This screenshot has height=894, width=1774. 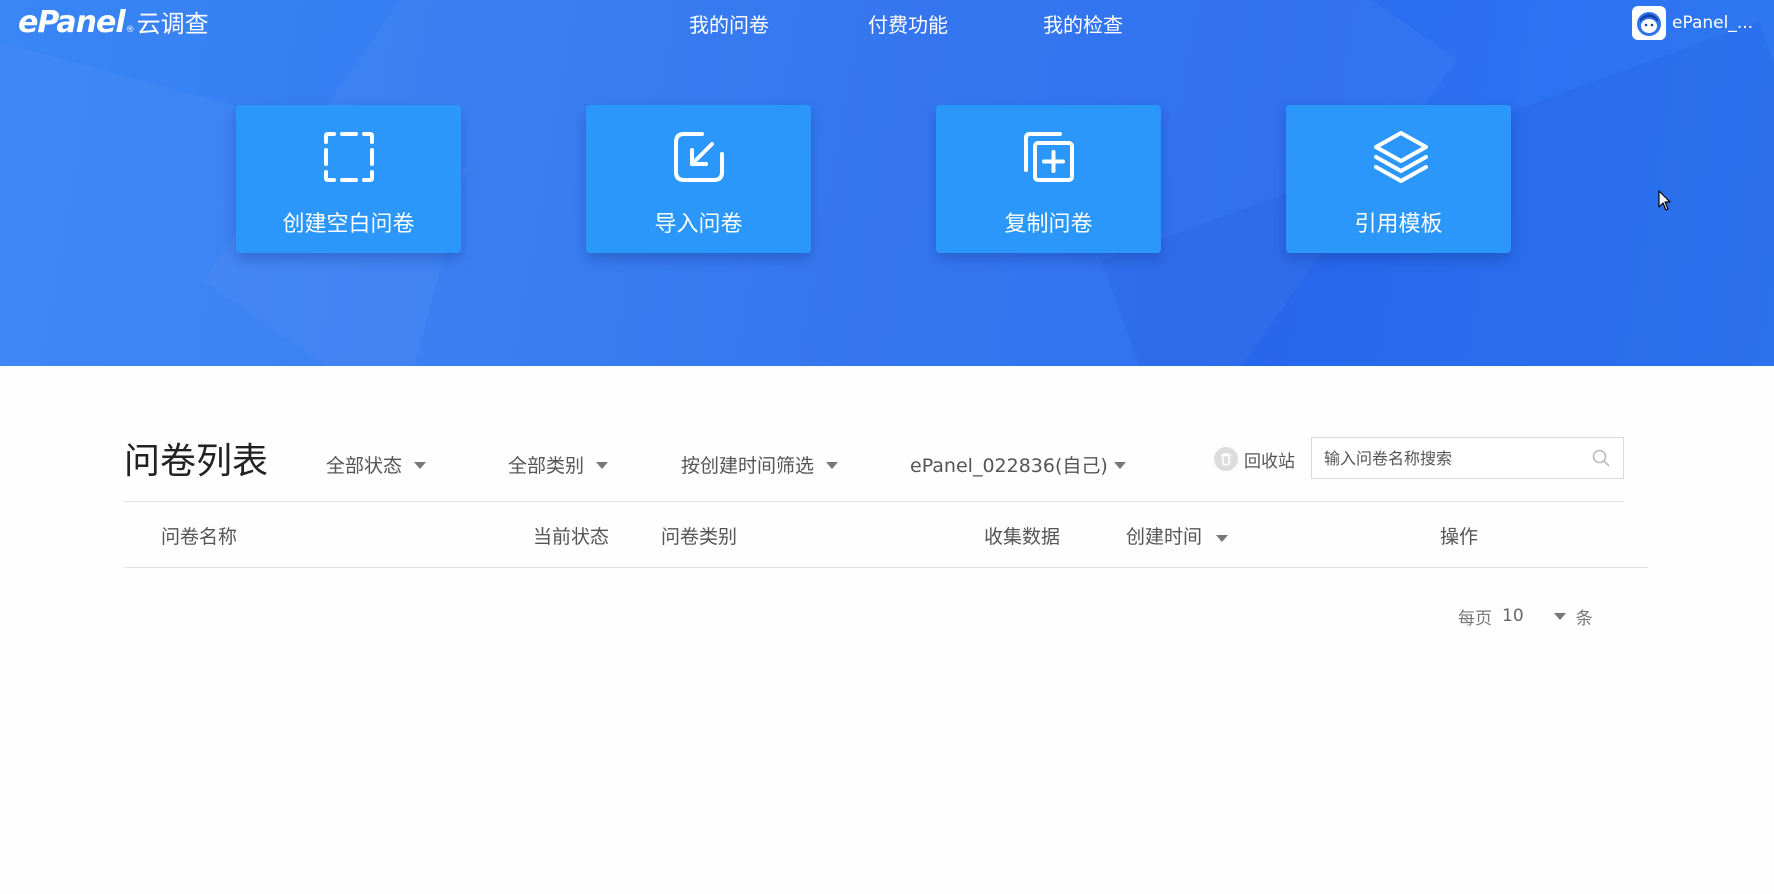 What do you see at coordinates (1534, 616) in the screenshot?
I see `page-size-select: 10` at bounding box center [1534, 616].